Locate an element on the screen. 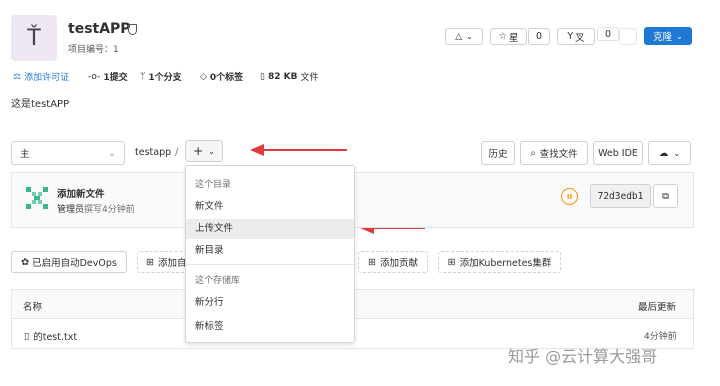  add-dropdown-menu: 这个目录 新文件 上传文件 新目录 这个存储库 新分行 新标签 is located at coordinates (270, 254).